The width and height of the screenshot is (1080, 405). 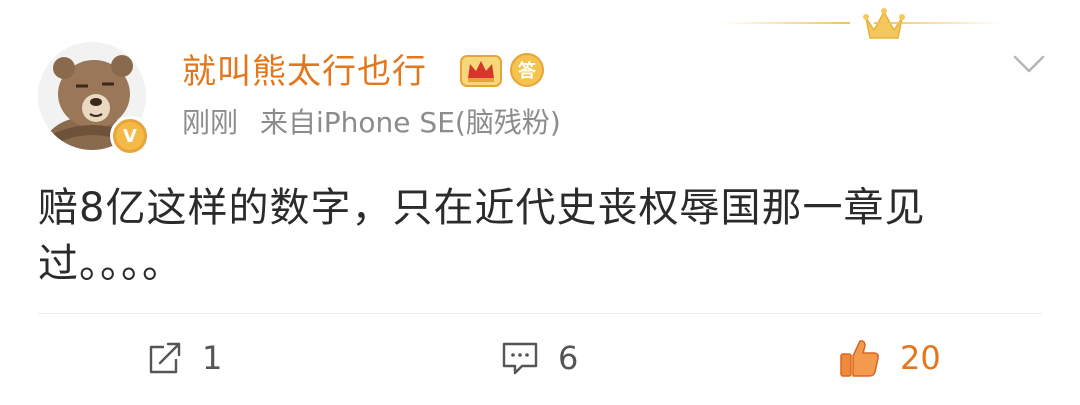 What do you see at coordinates (786, 23) in the screenshot?
I see `crown-line-left` at bounding box center [786, 23].